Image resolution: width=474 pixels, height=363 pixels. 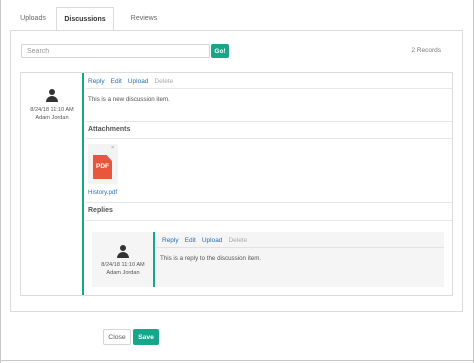 I want to click on records-count: 2 Records, so click(x=426, y=50).